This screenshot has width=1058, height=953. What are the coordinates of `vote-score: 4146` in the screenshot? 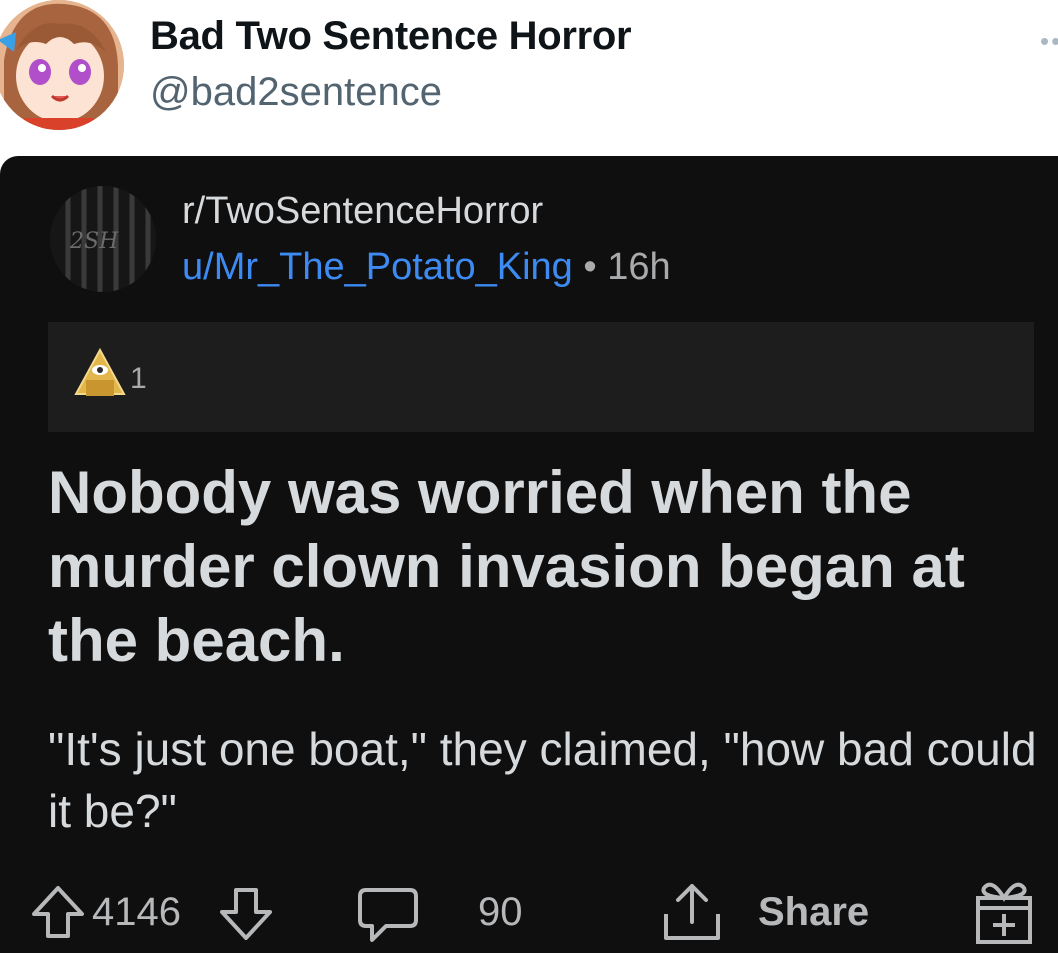 It's located at (136, 912).